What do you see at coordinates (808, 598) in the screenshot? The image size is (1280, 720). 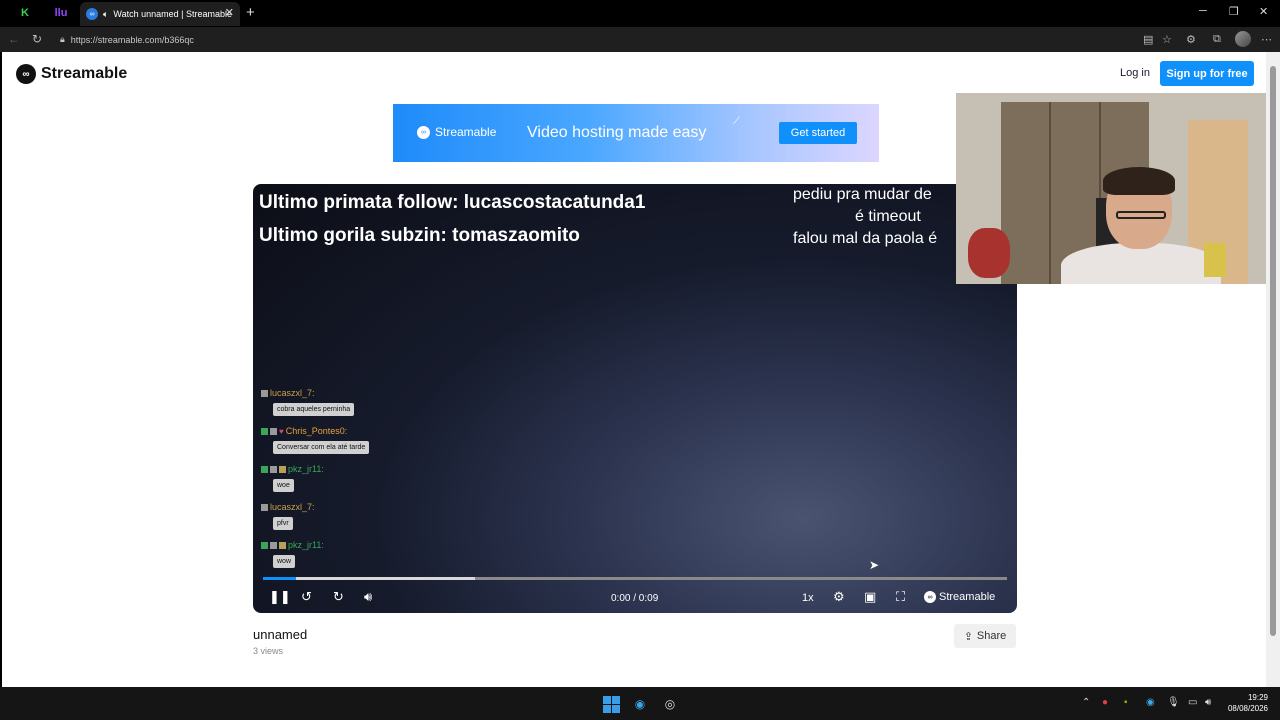 I see `playback-speed-button: 1x` at bounding box center [808, 598].